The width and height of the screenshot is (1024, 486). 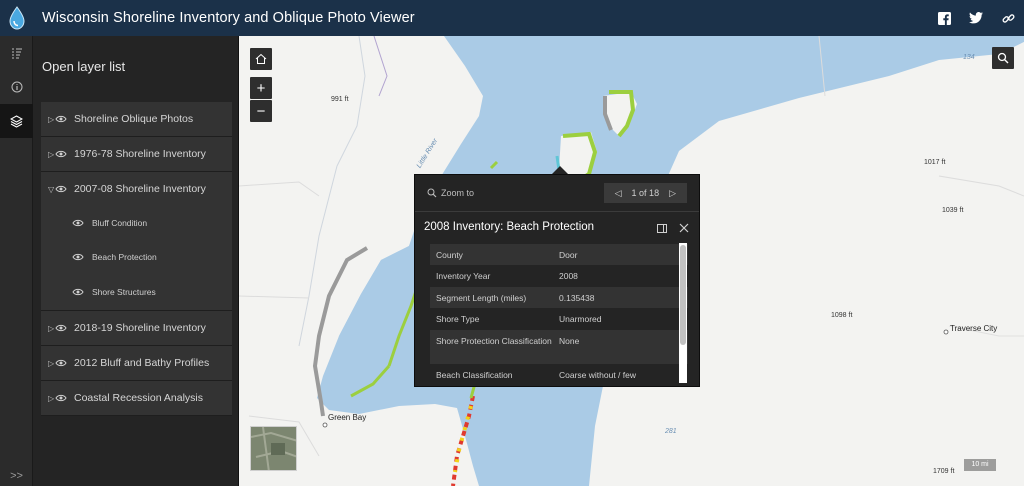 I want to click on minus-icon: −, so click(x=261, y=111).